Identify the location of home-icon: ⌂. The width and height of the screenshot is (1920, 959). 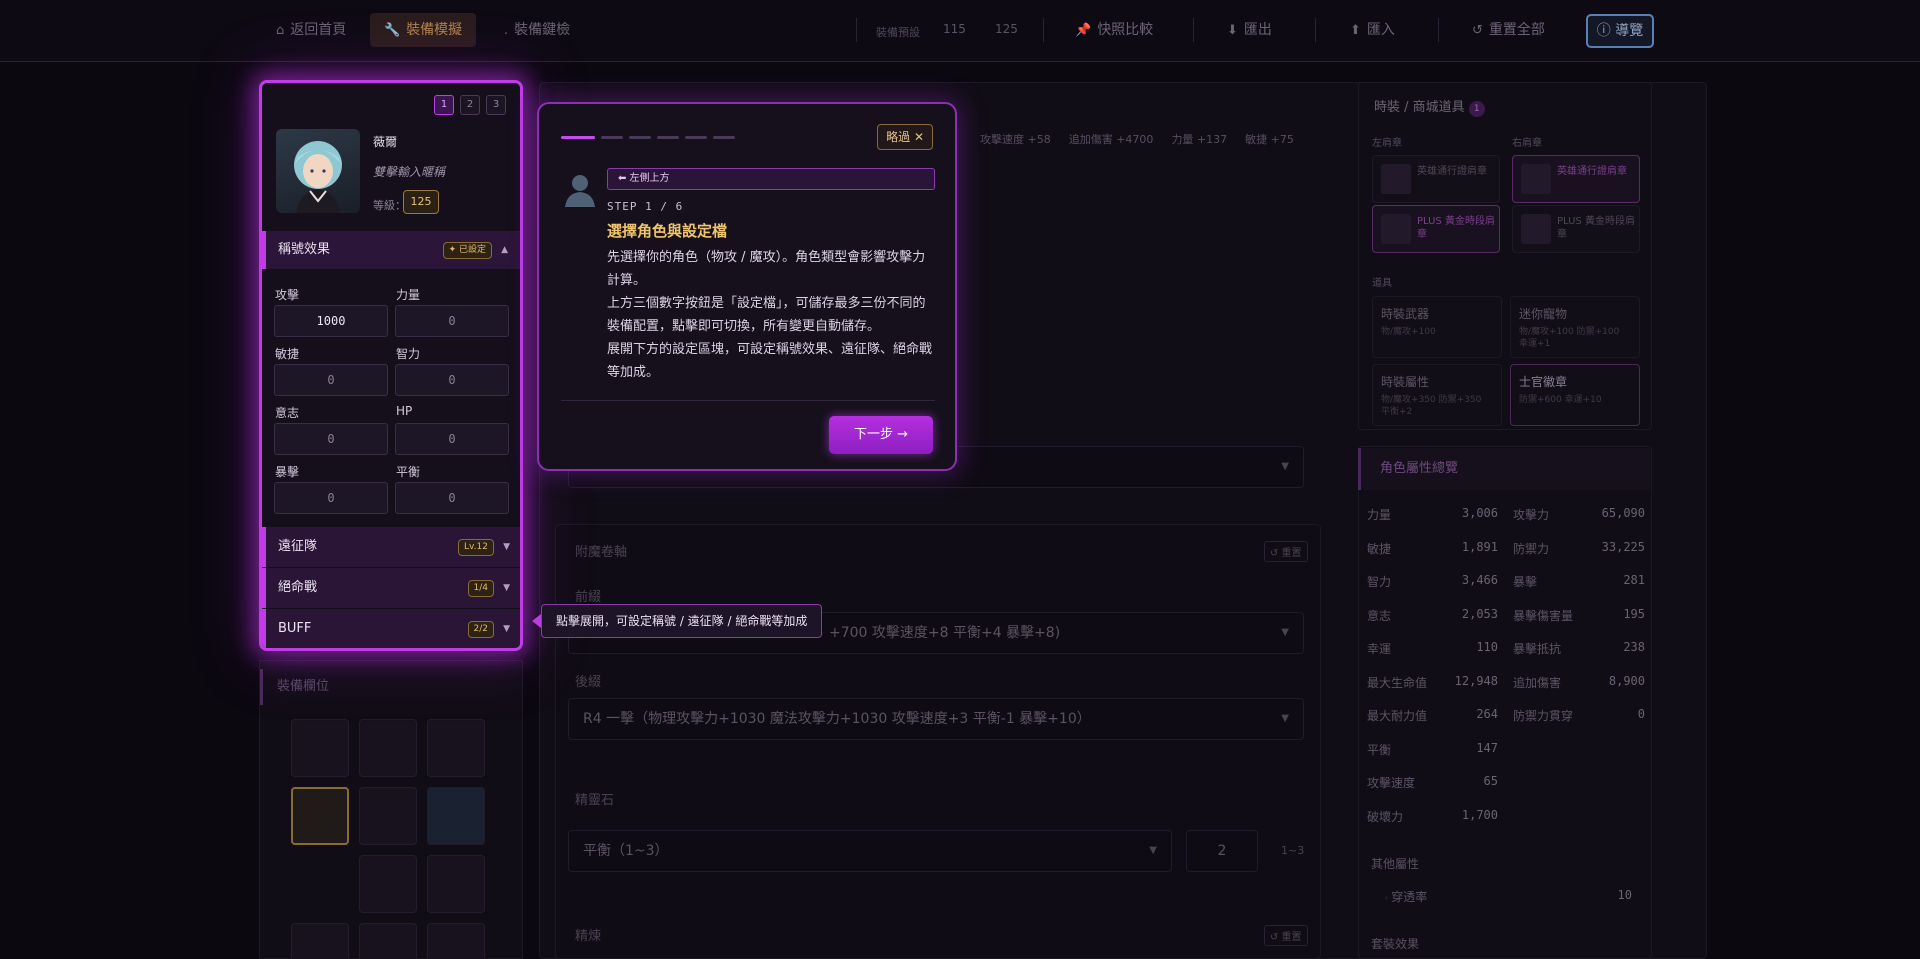
(280, 30).